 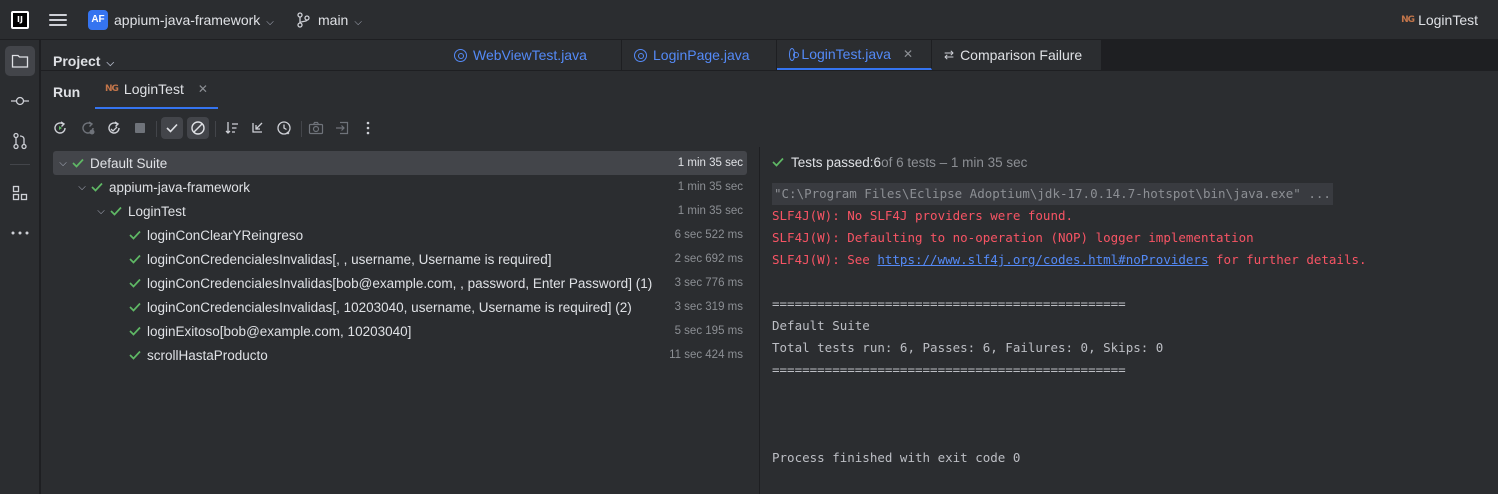 I want to click on structure-icon, so click(x=20, y=193).